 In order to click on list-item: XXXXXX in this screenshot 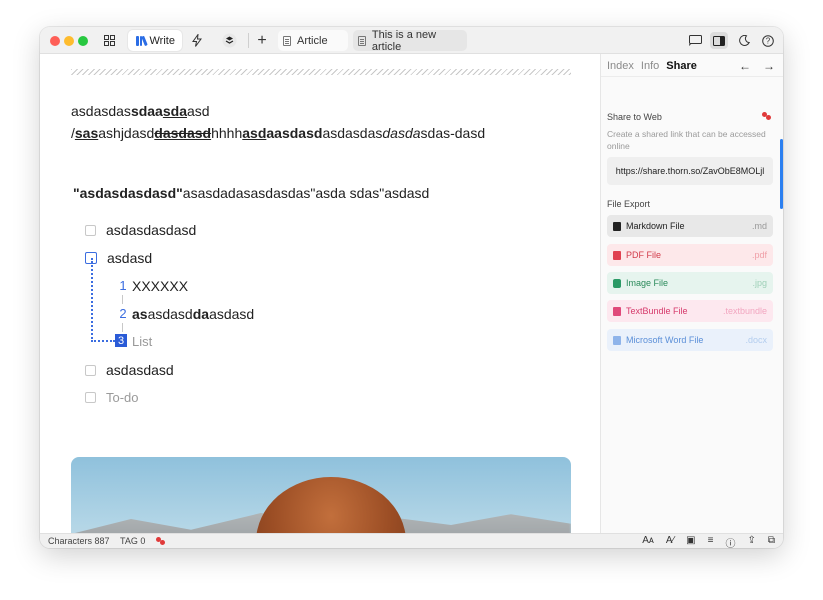, I will do `click(160, 286)`.